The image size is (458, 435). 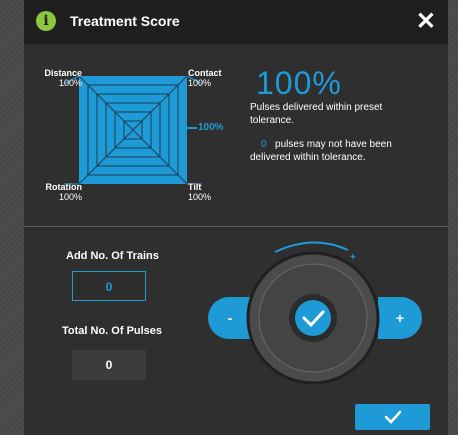 What do you see at coordinates (236, 22) in the screenshot?
I see `dialog-titlebar: i Treatment Score ✕` at bounding box center [236, 22].